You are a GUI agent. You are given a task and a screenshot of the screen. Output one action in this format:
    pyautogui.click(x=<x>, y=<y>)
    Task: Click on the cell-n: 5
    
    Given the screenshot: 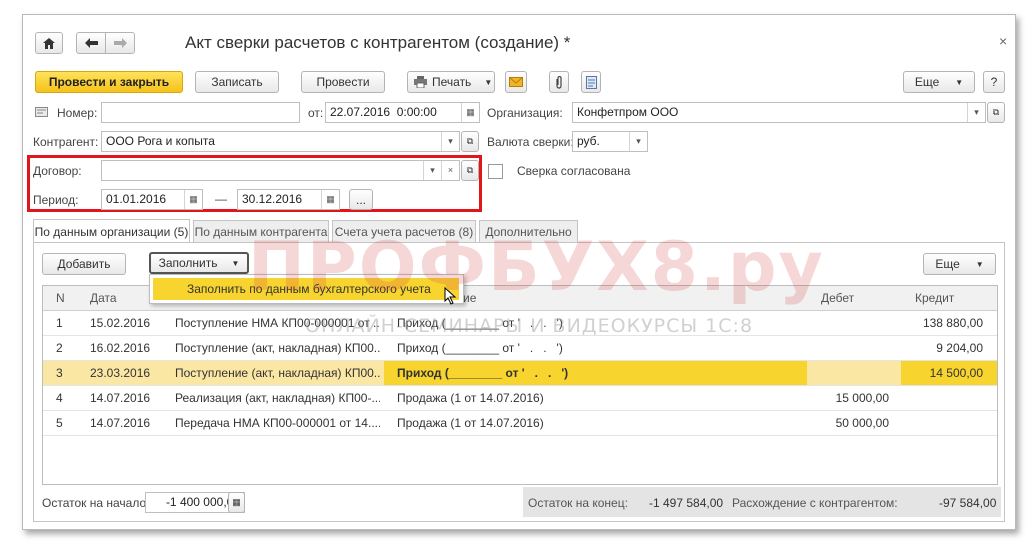 What is the action you would take?
    pyautogui.click(x=59, y=423)
    